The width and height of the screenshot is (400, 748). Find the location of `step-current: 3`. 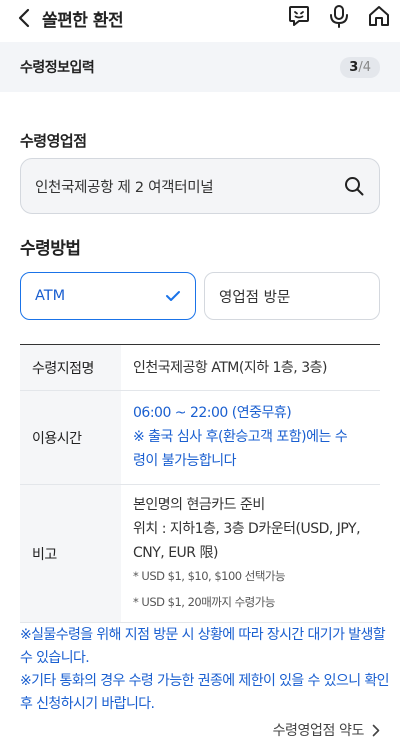

step-current: 3 is located at coordinates (354, 67).